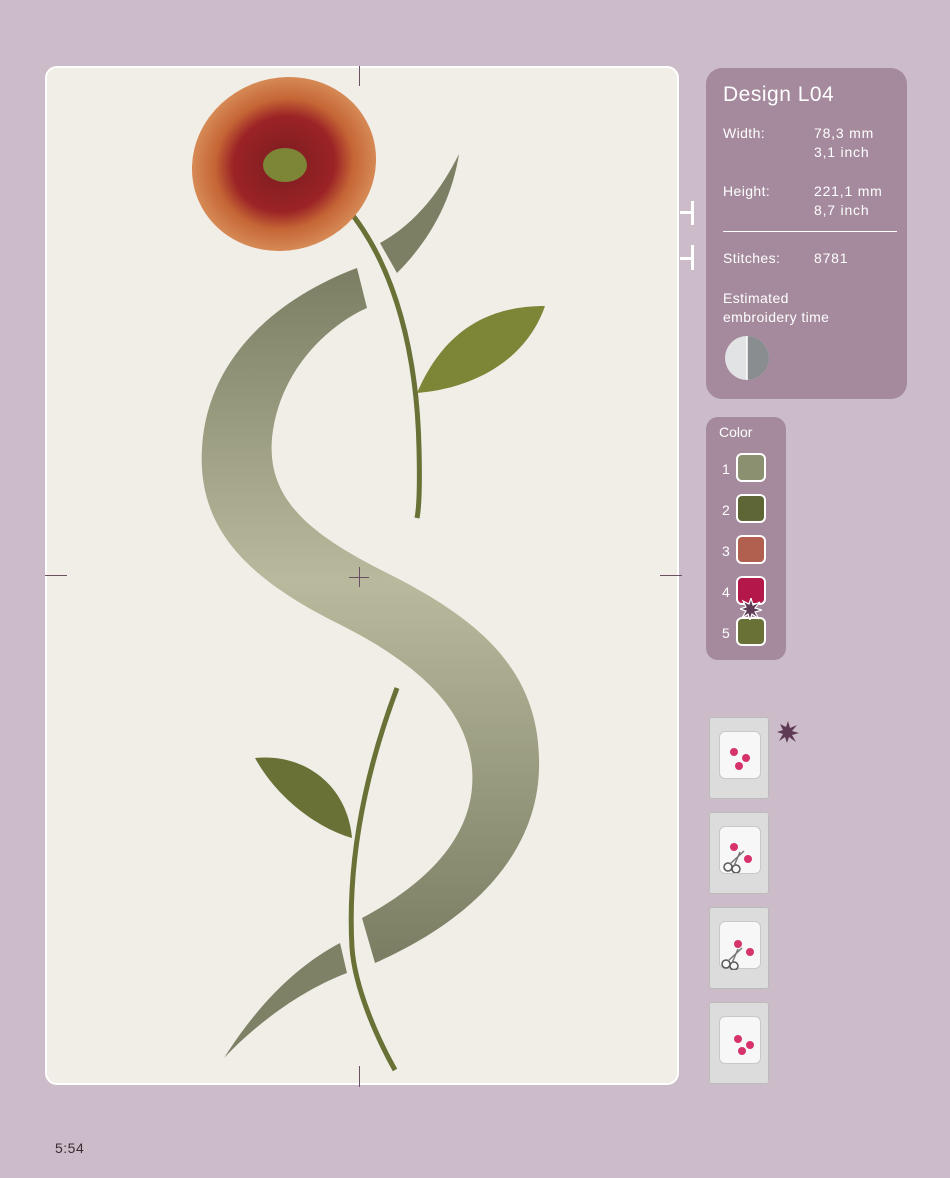 This screenshot has width=950, height=1178. I want to click on lower-leaf, so click(303, 797).